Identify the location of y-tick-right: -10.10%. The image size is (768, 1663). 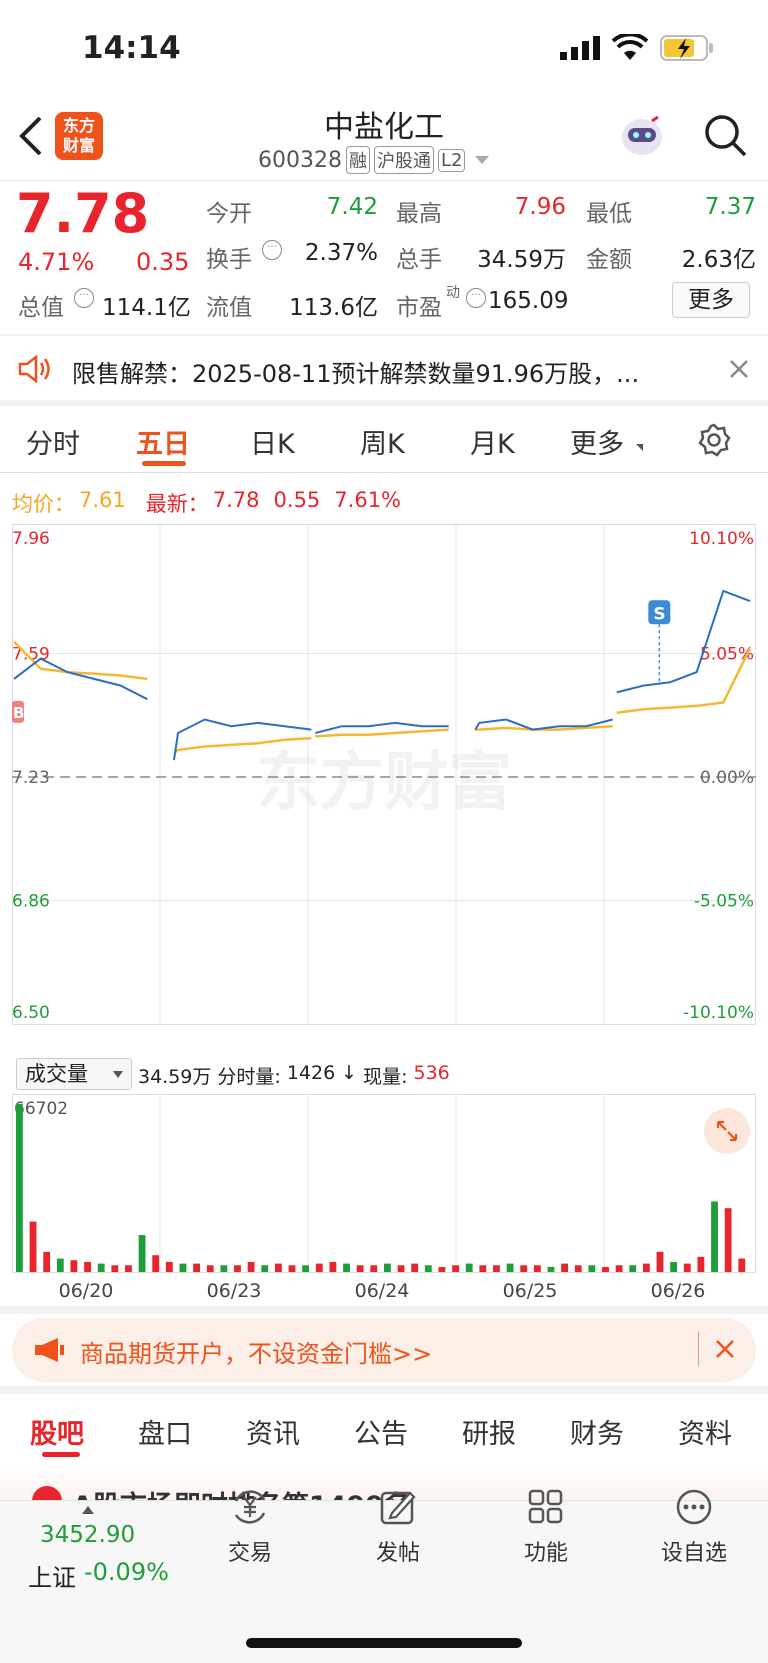
(718, 1013).